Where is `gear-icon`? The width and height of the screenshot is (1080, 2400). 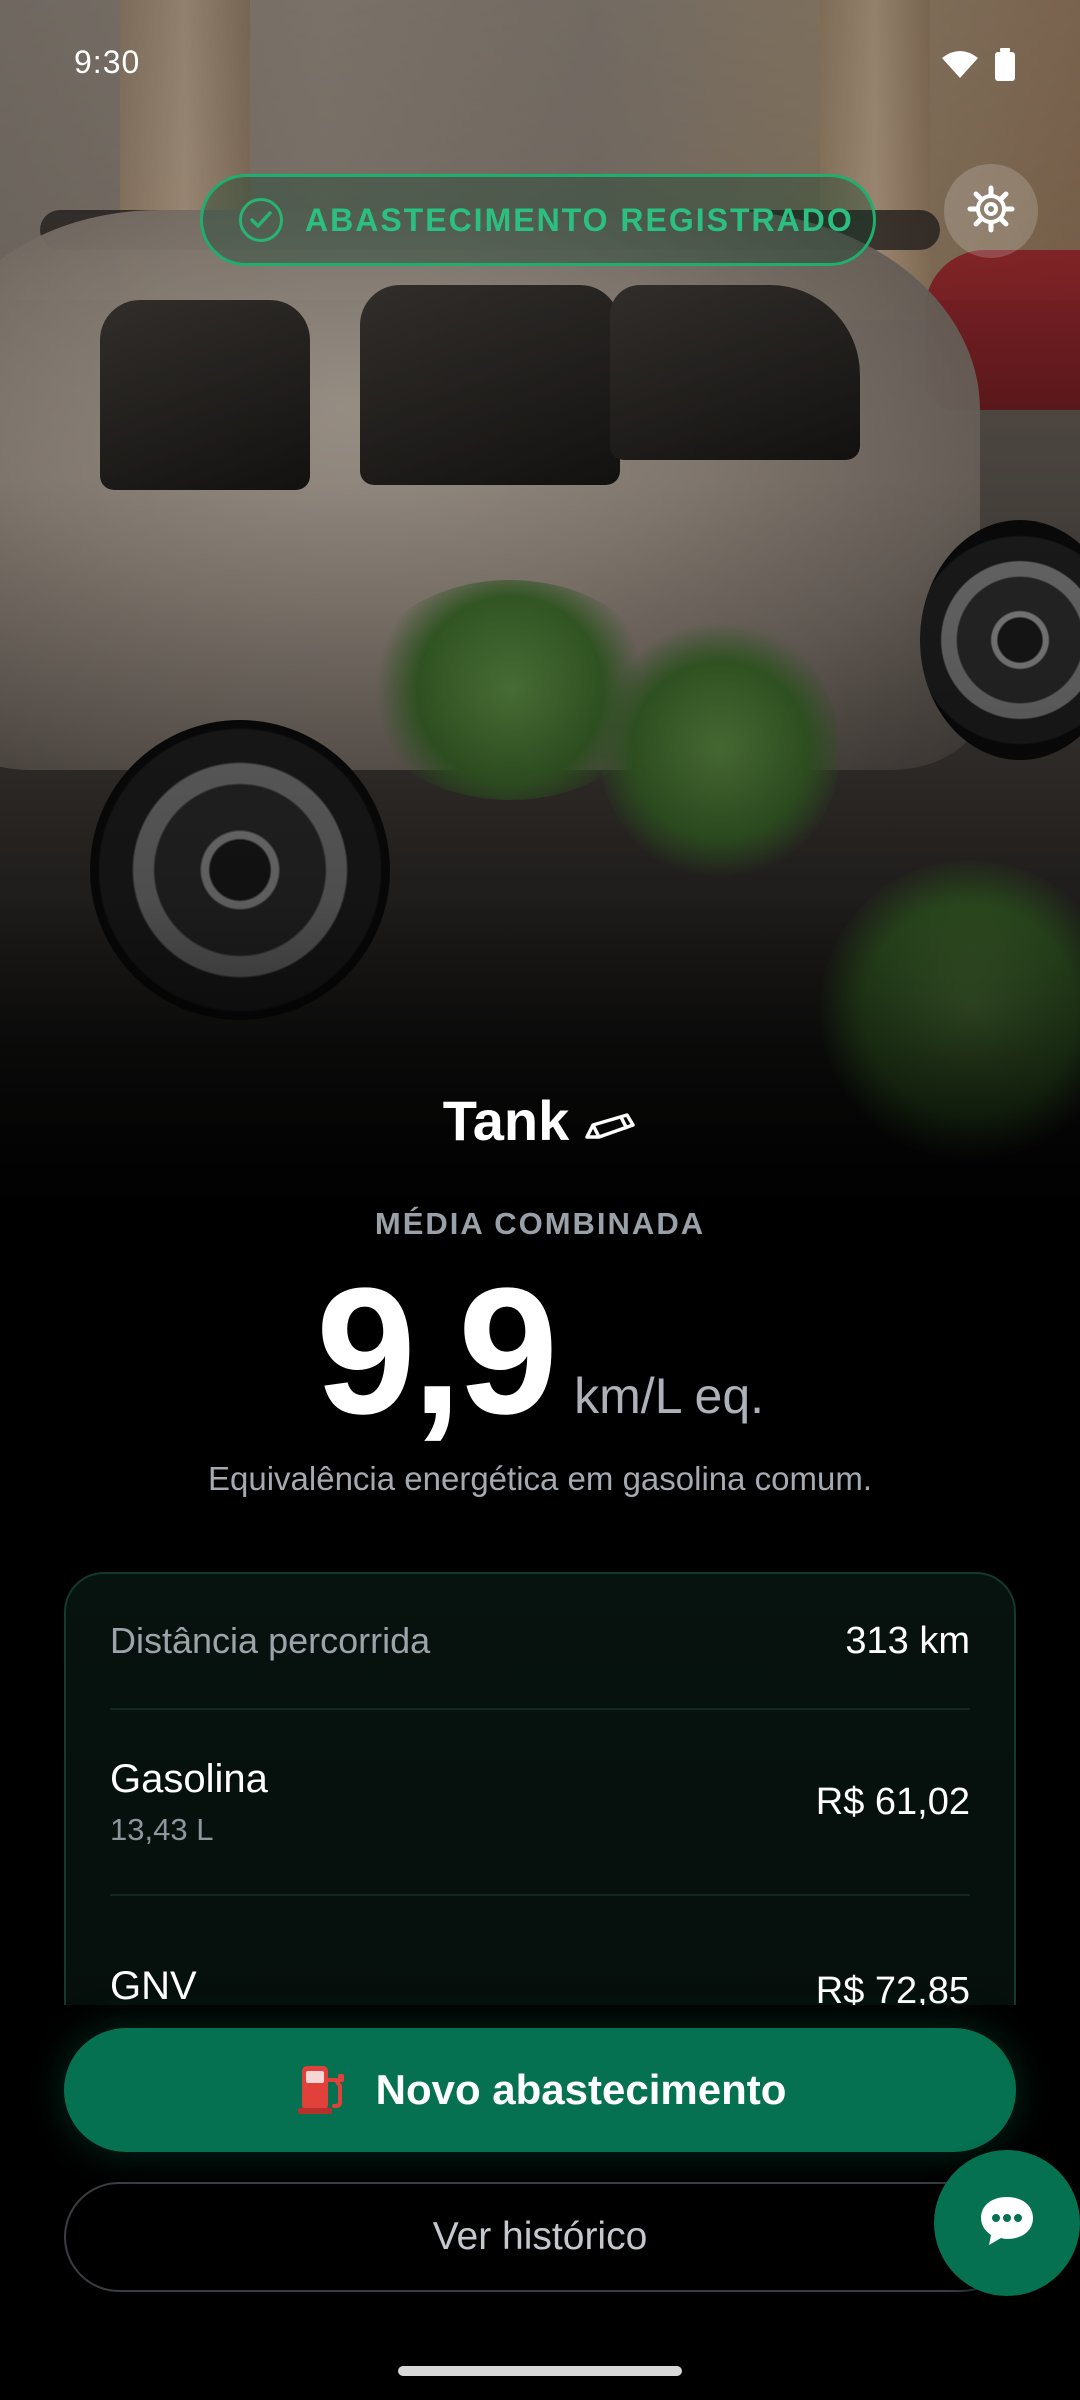 gear-icon is located at coordinates (991, 211).